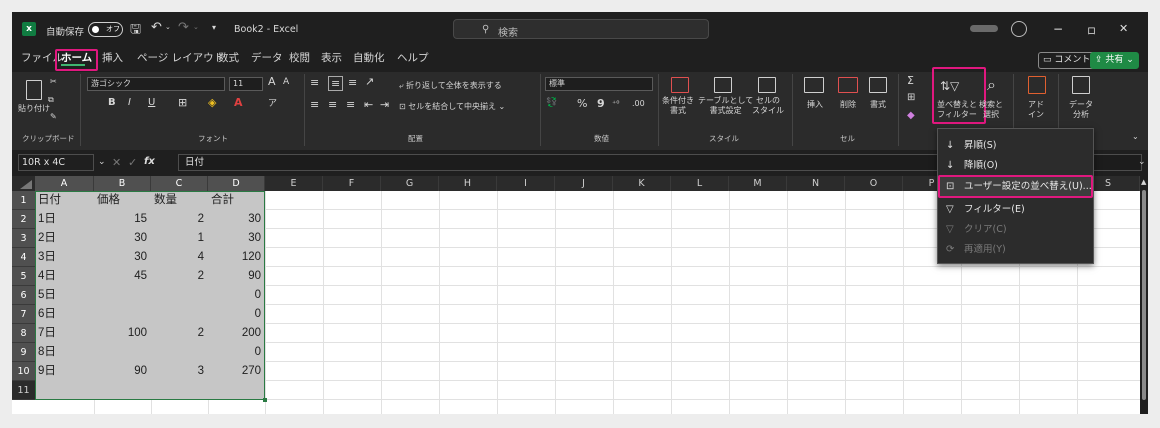  What do you see at coordinates (1058, 29) in the screenshot?
I see `minimize-button: −` at bounding box center [1058, 29].